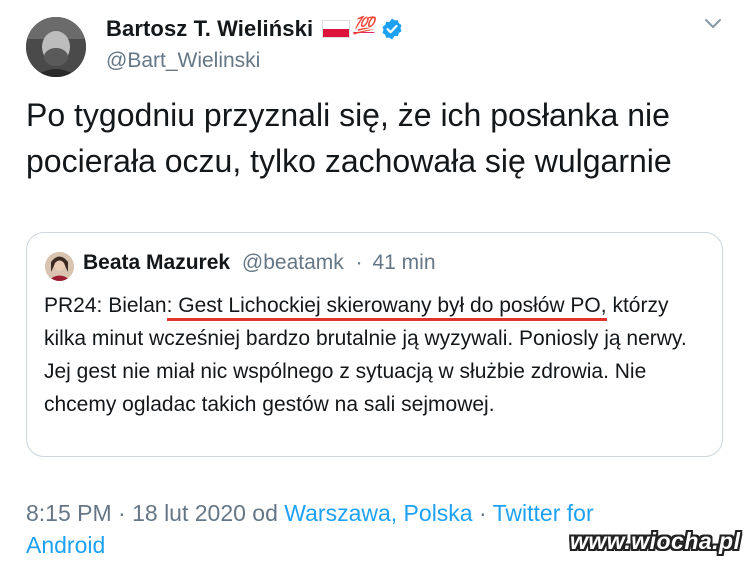 This screenshot has height=563, width=750. Describe the element at coordinates (293, 262) in the screenshot. I see `quoted-author-handle: @beatamk` at that location.